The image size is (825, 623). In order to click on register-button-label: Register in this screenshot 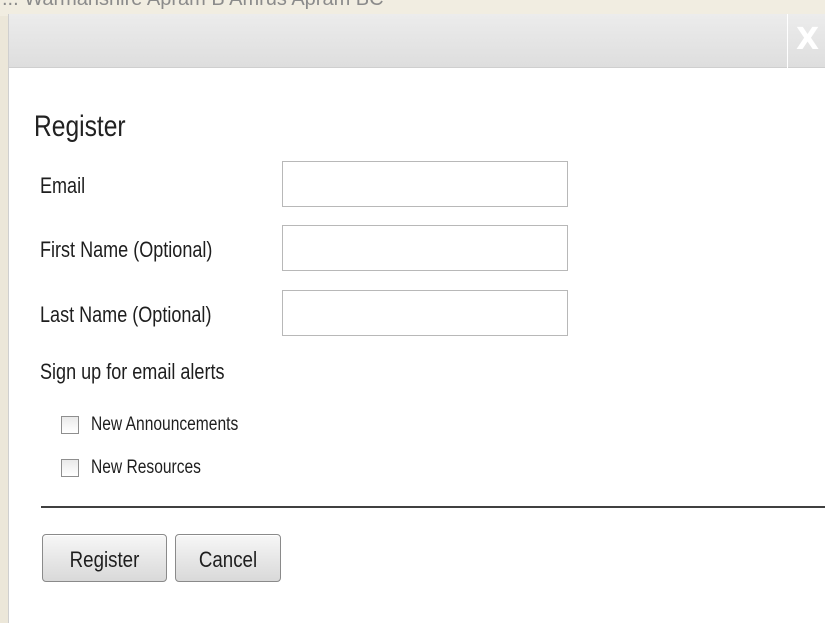, I will do `click(104, 559)`.